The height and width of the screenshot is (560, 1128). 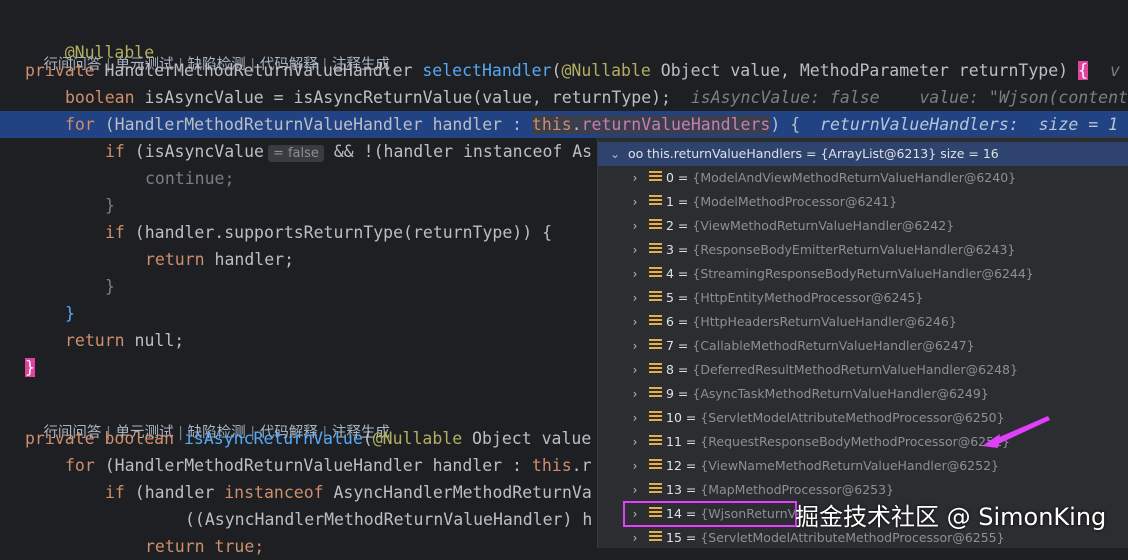 I want to click on chevron-down-icon: ⌄, so click(x=615, y=154).